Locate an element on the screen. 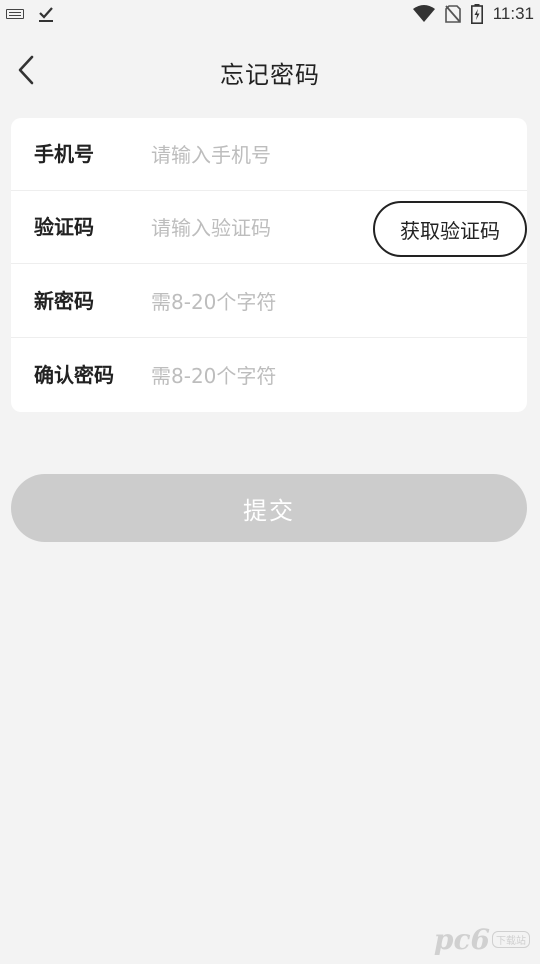  header: 忘记密码 is located at coordinates (270, 70).